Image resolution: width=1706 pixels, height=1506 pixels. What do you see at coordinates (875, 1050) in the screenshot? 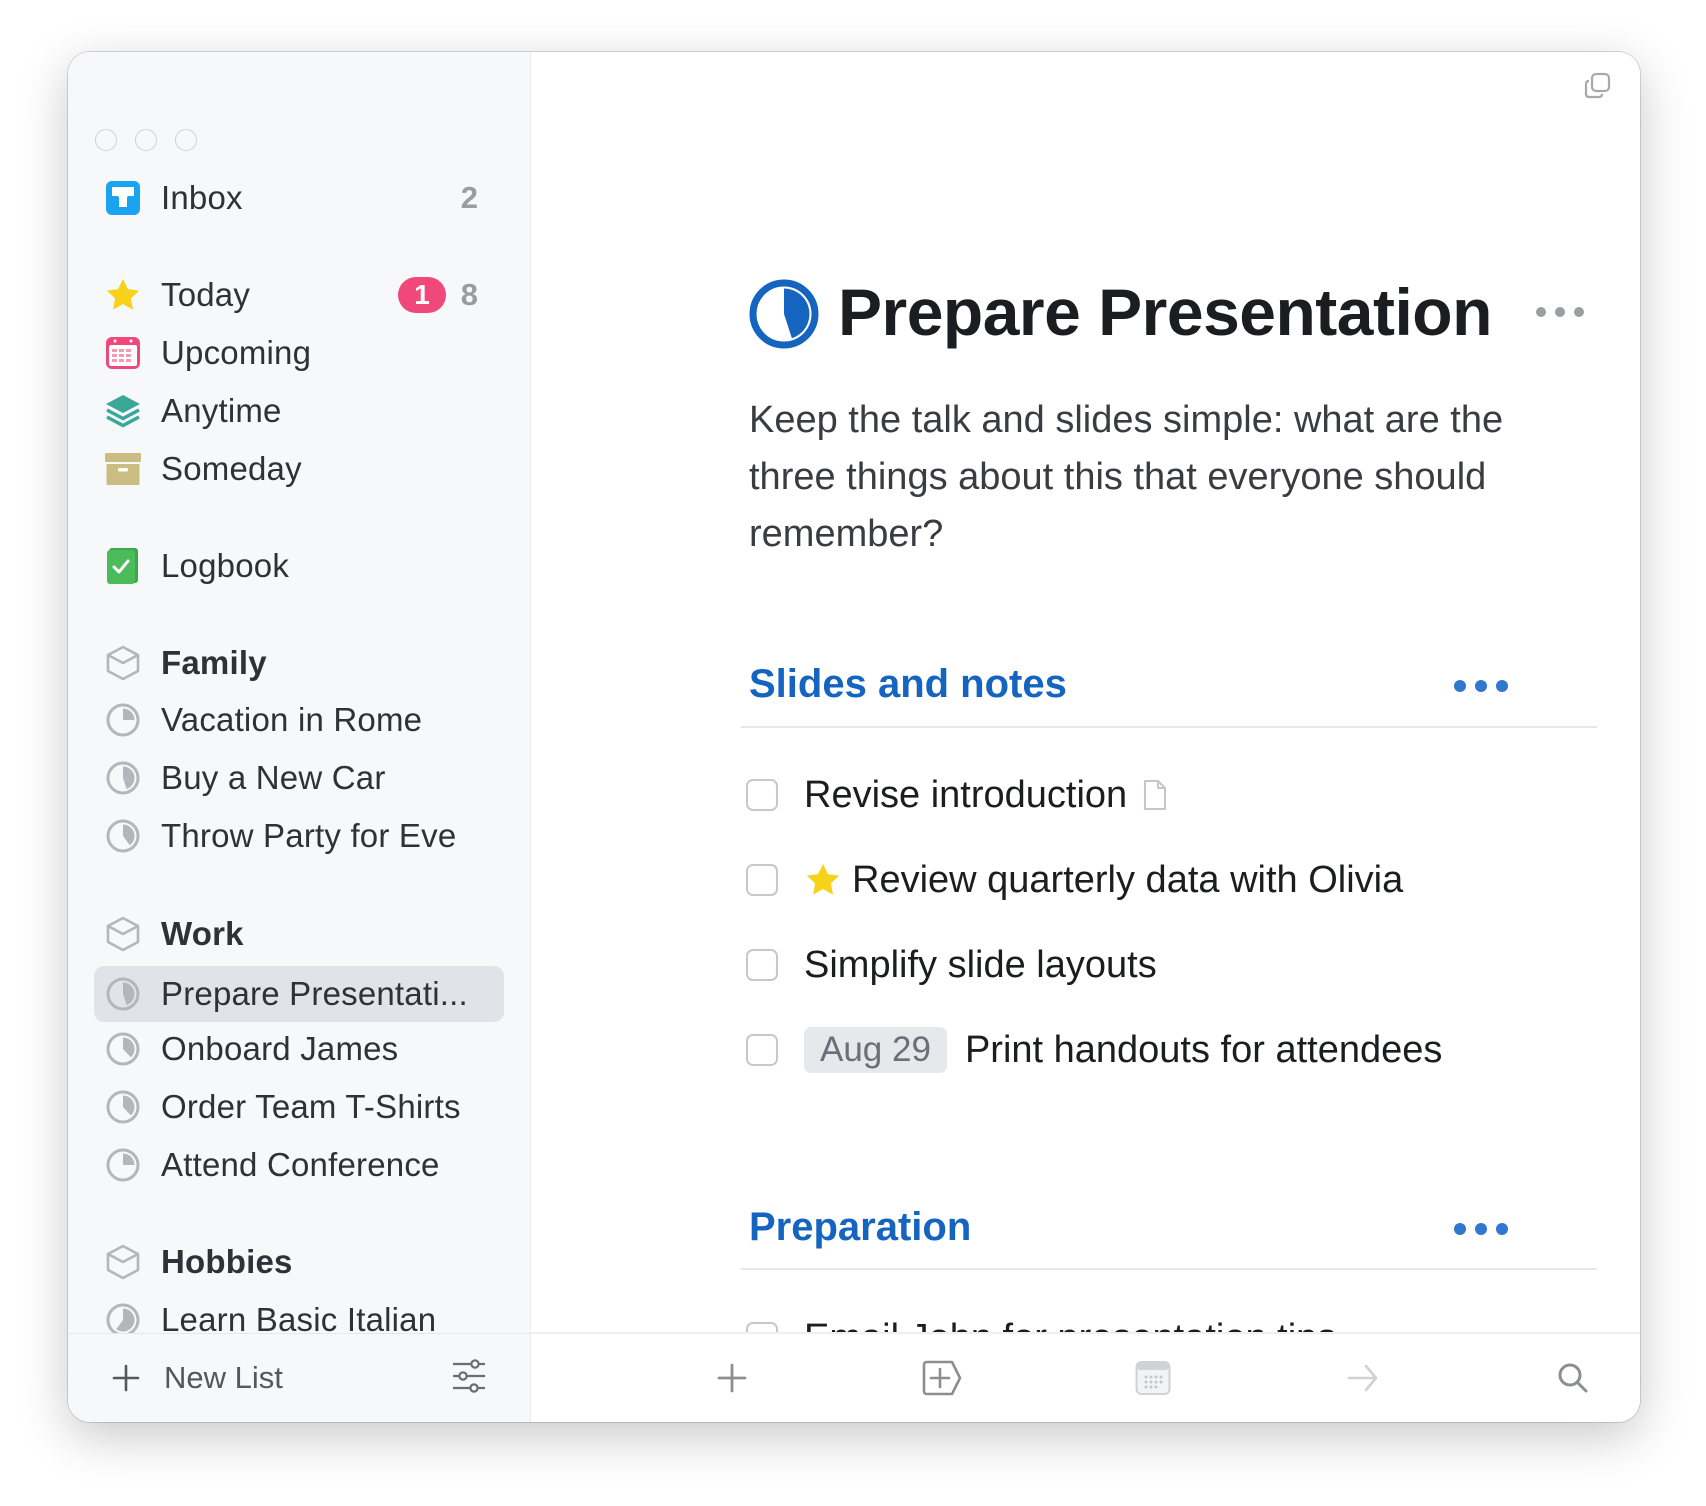
I see `deadline-date-tag: Aug 29` at bounding box center [875, 1050].